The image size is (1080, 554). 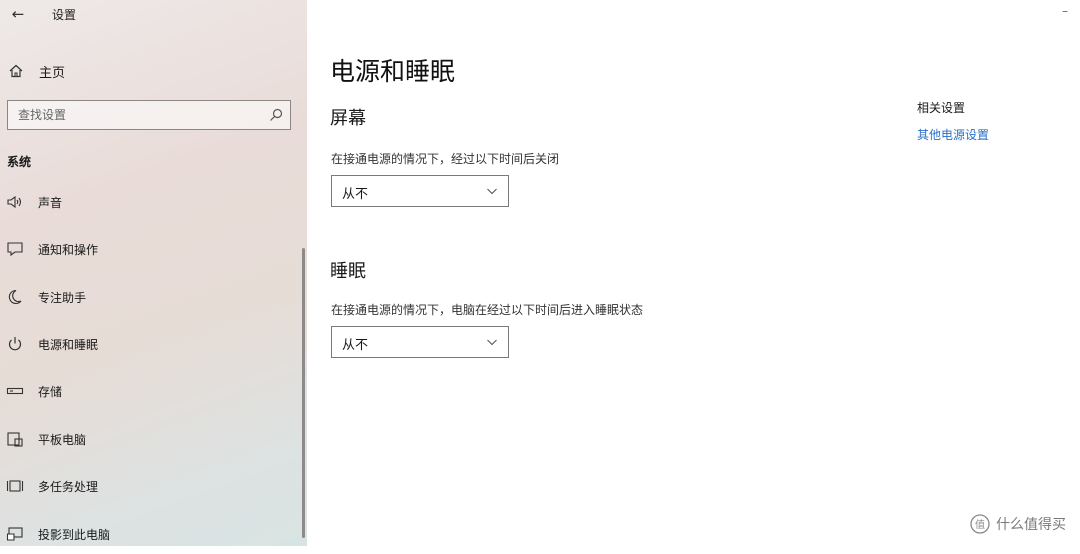 What do you see at coordinates (52, 73) in the screenshot?
I see `sidebar-item-label: 主页` at bounding box center [52, 73].